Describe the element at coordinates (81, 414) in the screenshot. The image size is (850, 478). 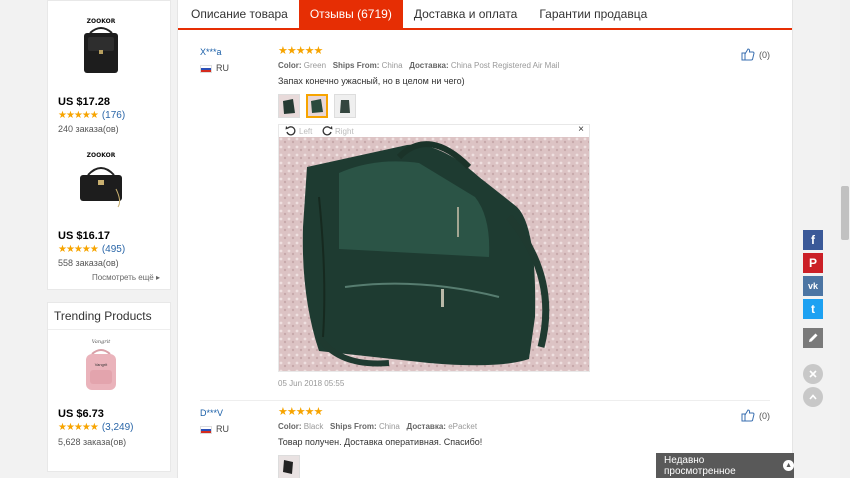
I see `product-price: US $6.73` at that location.